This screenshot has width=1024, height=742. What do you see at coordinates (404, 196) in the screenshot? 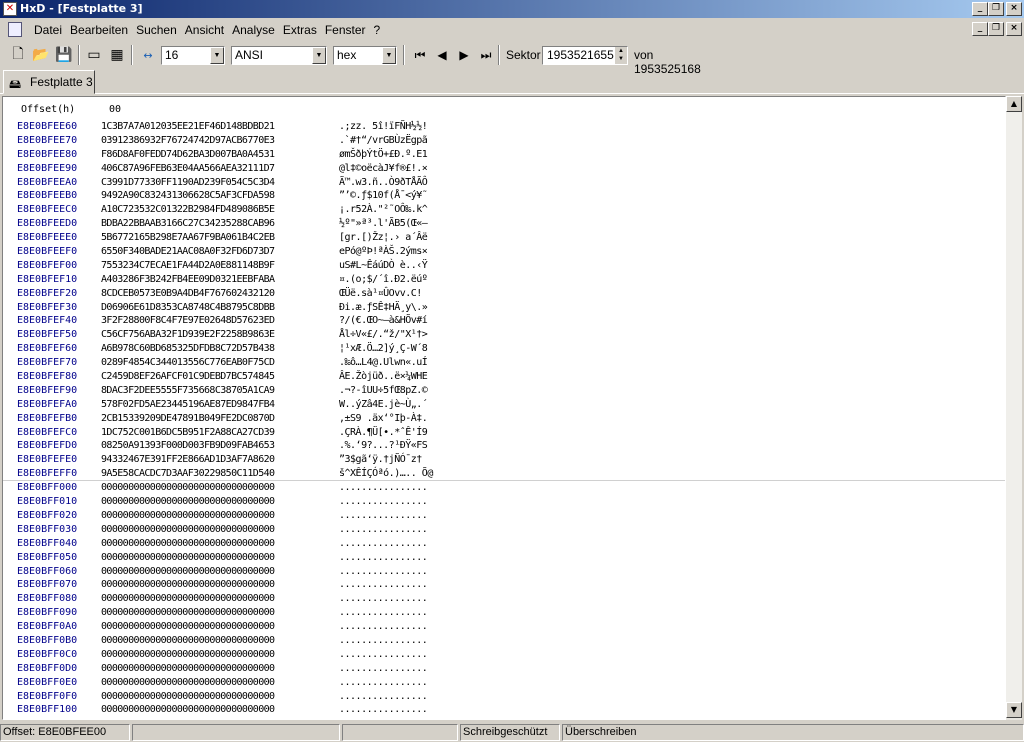
I see `row-decoded-text: ”’©.ƒ$10f(Å¯<ý¥˜` at bounding box center [404, 196].